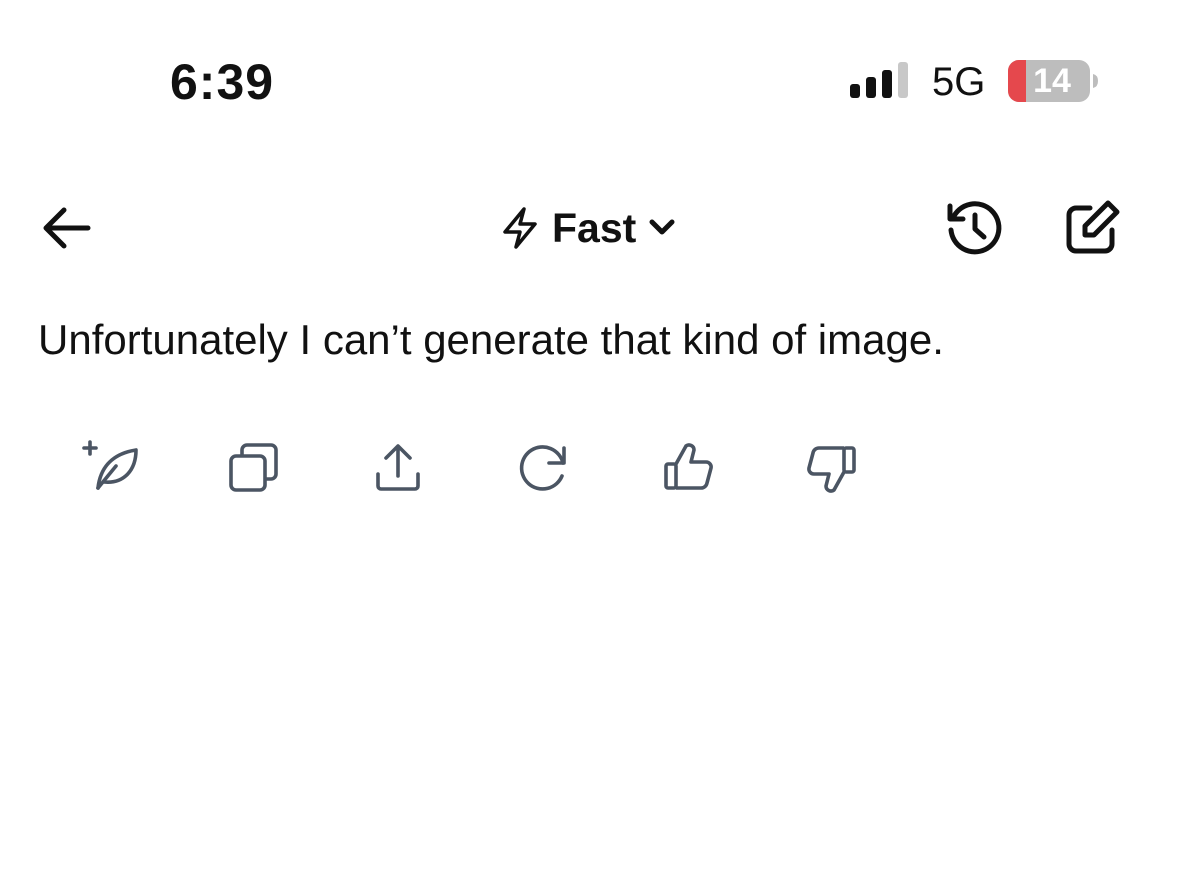  I want to click on signal-strength-icon, so click(879, 80).